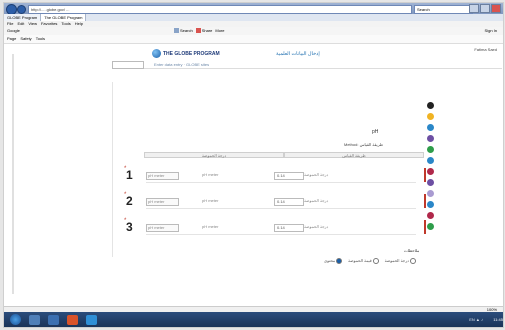  I want to click on maximize-button, so click(485, 8).